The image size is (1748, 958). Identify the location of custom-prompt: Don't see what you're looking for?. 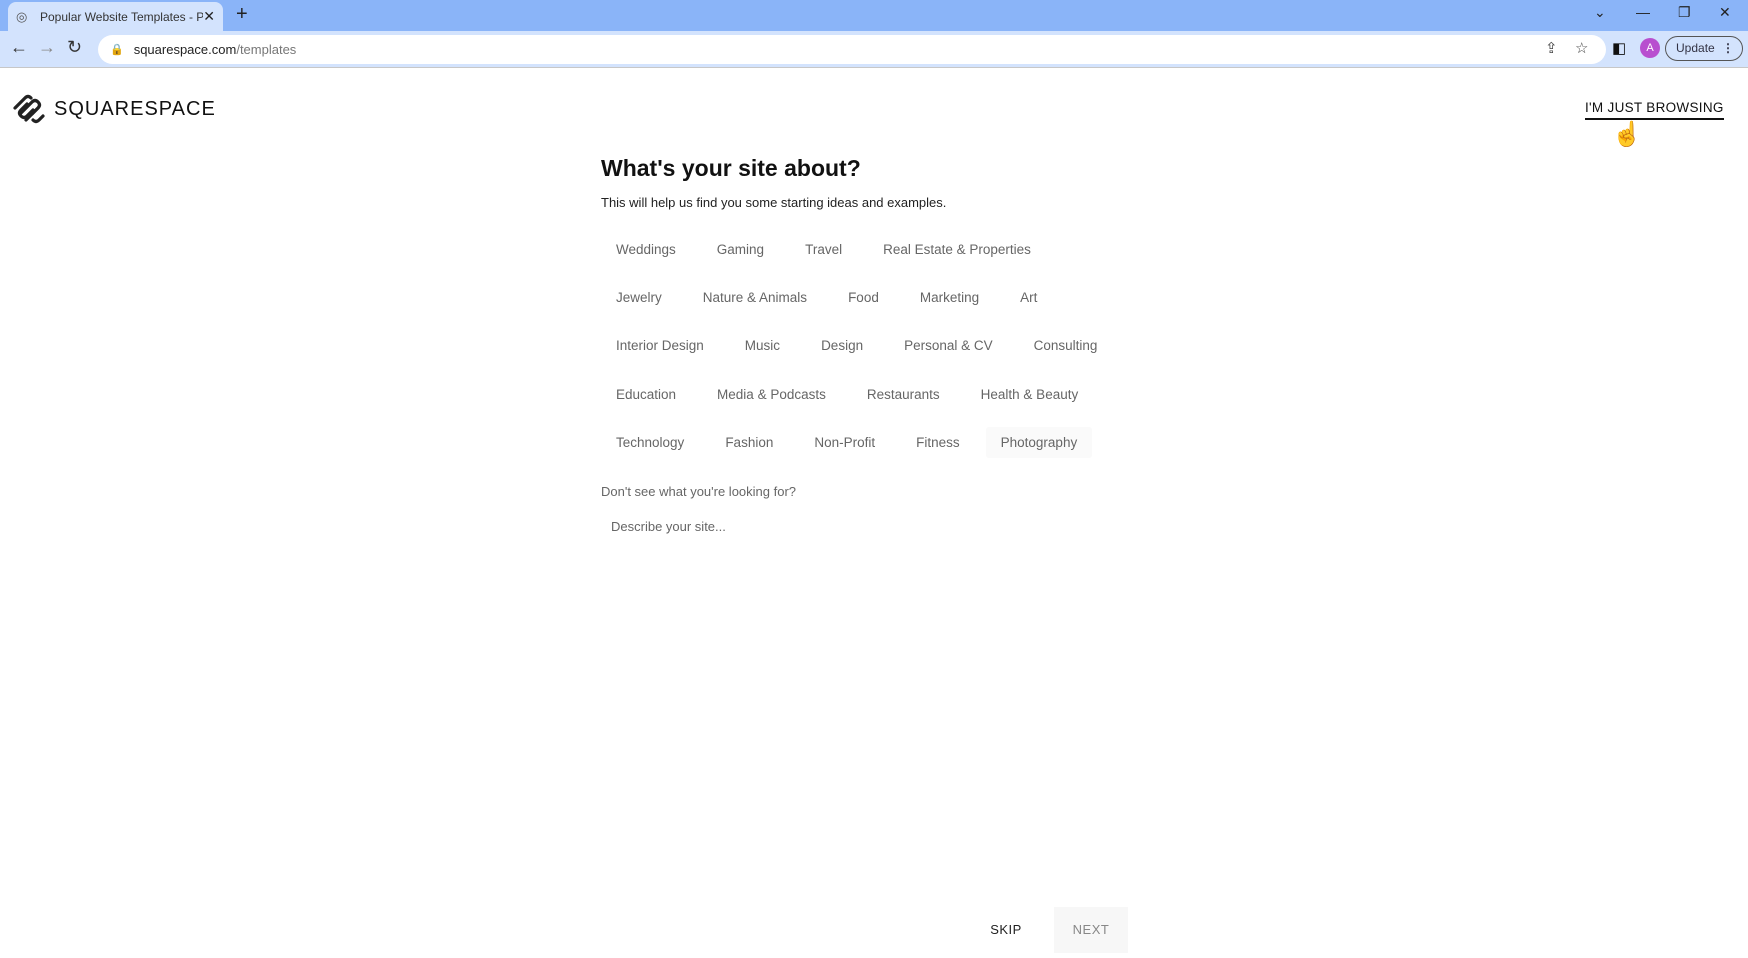
(699, 492).